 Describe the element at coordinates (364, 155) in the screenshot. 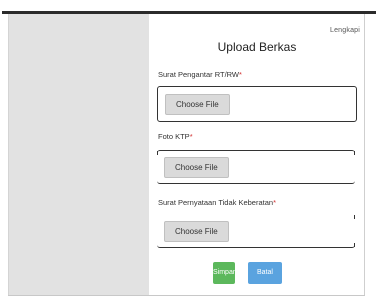

I see `right-border` at that location.